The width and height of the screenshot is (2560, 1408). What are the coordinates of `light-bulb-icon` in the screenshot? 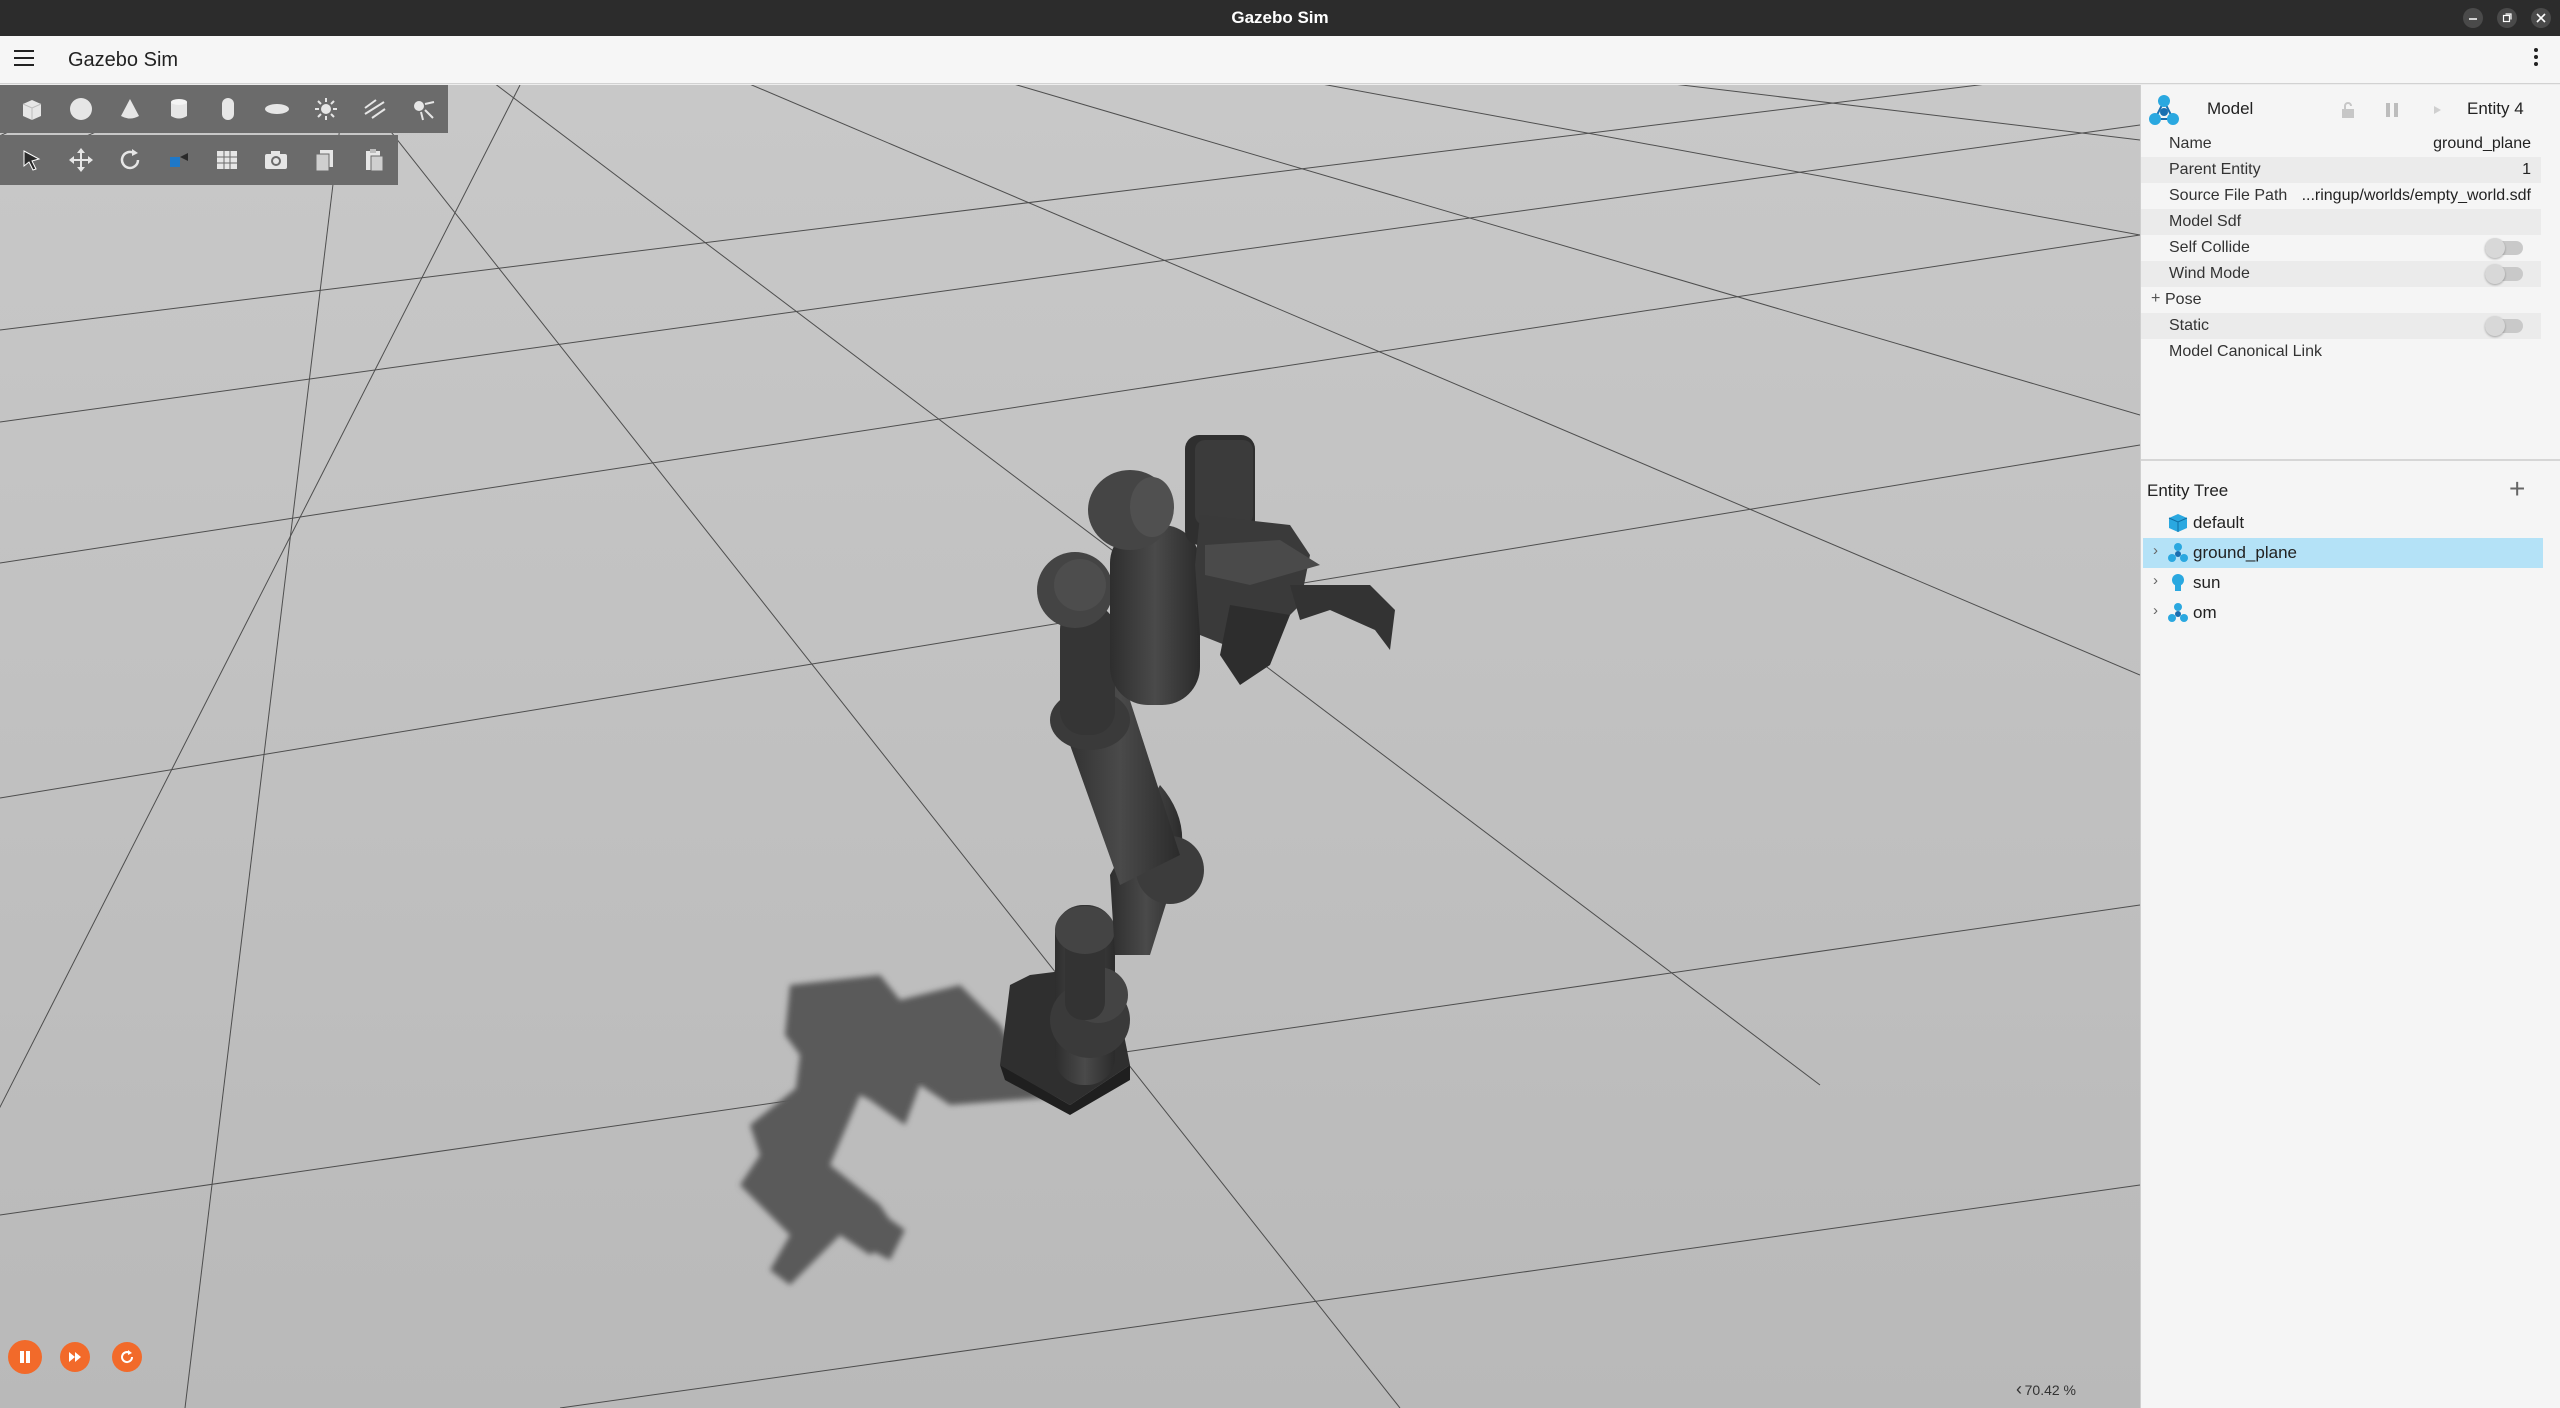 It's located at (2178, 582).